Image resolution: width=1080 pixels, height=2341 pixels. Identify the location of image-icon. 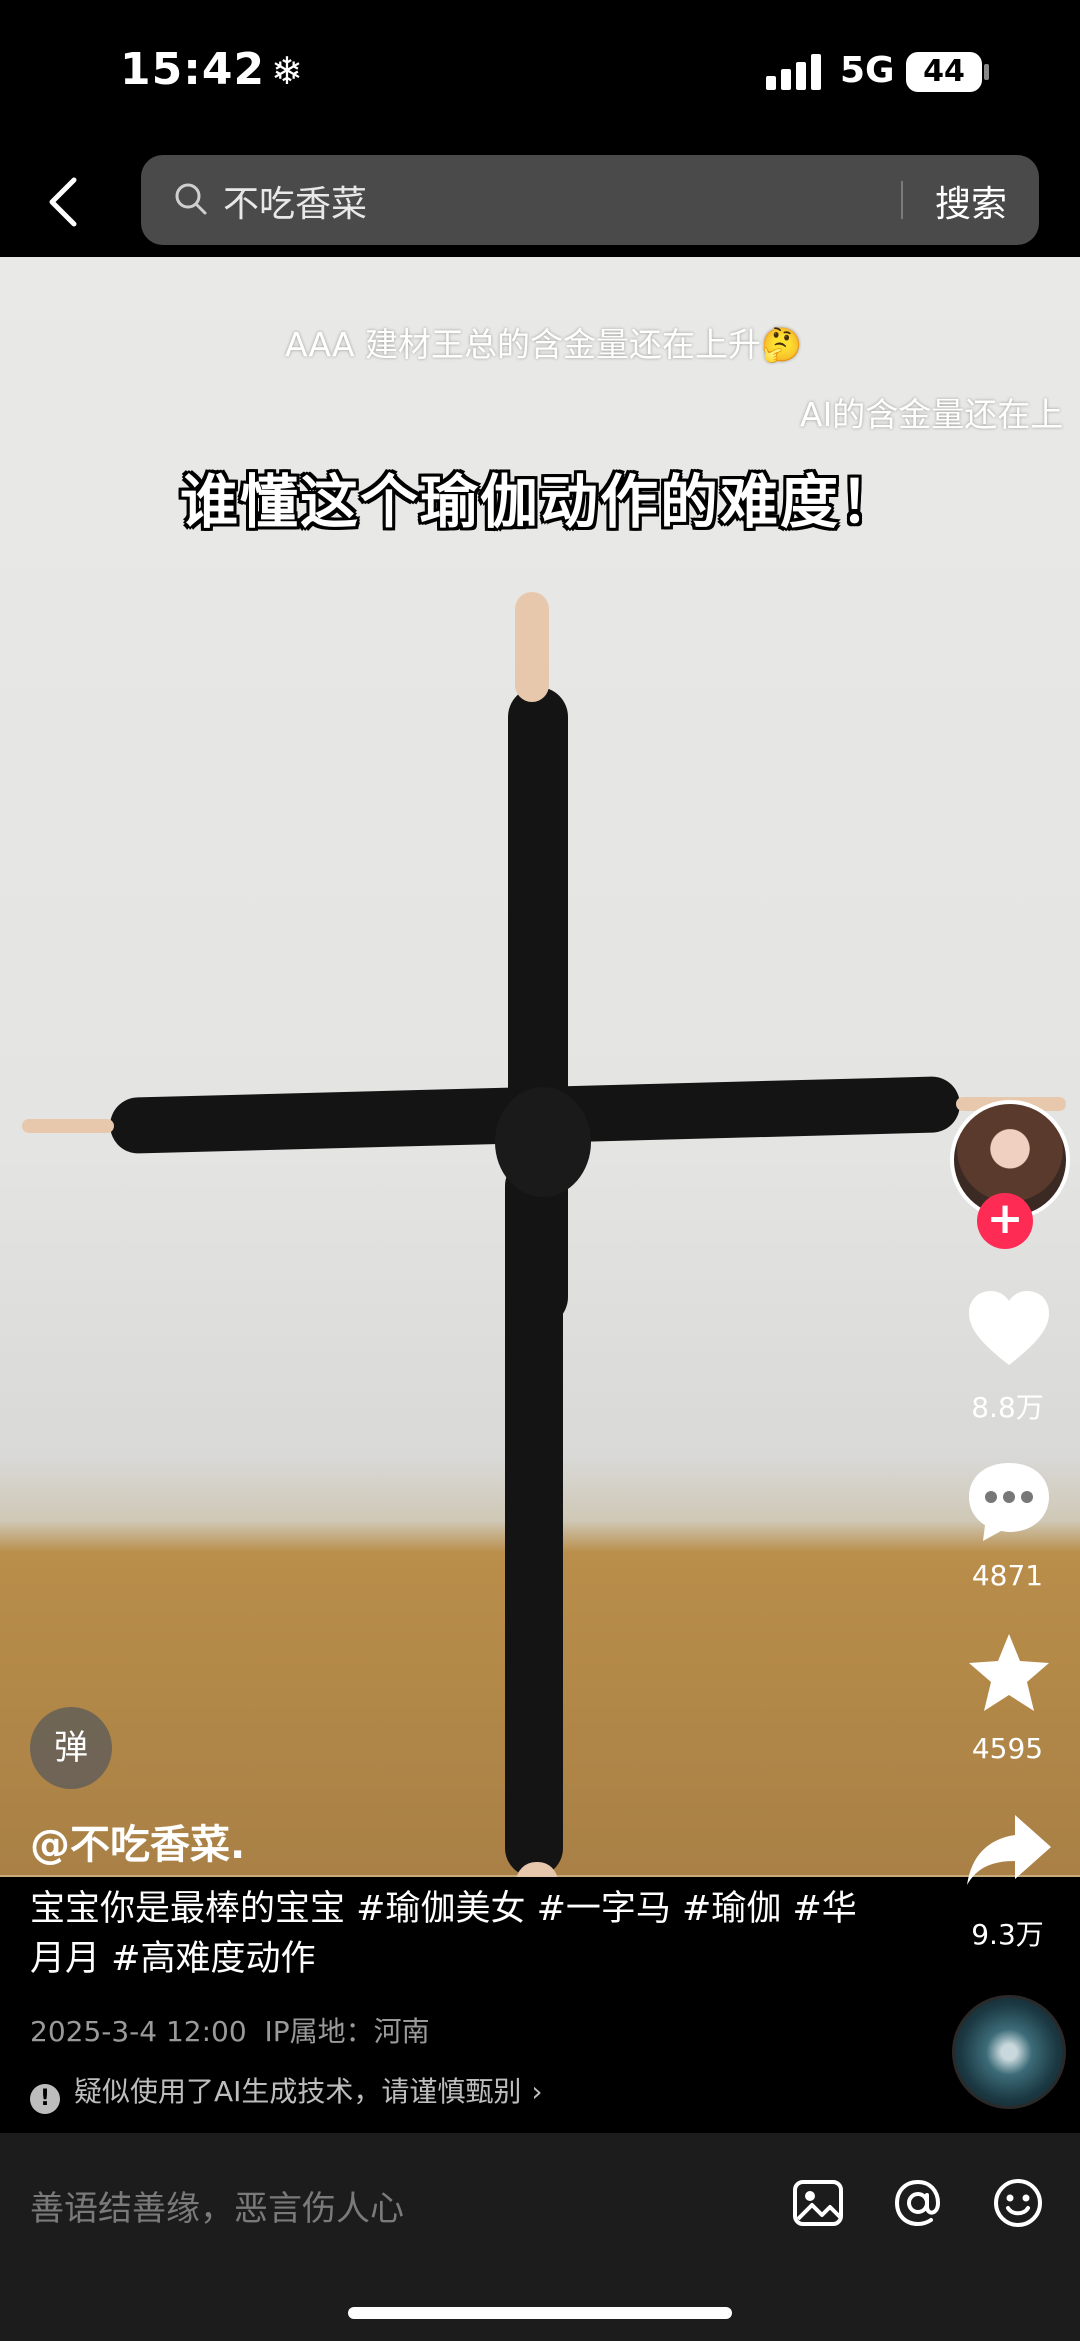
(818, 2203).